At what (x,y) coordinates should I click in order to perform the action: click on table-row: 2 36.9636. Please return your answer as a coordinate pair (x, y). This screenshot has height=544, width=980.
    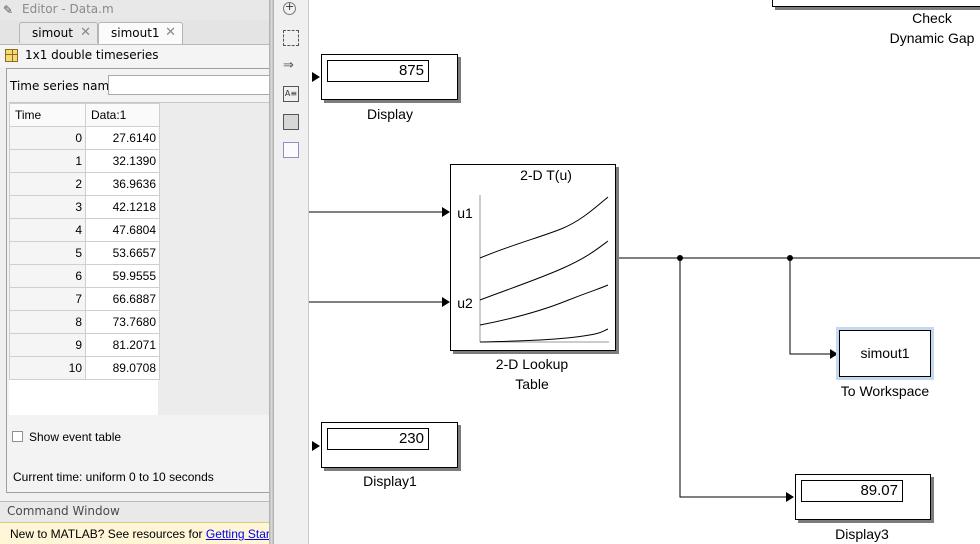
    Looking at the image, I should click on (84, 184).